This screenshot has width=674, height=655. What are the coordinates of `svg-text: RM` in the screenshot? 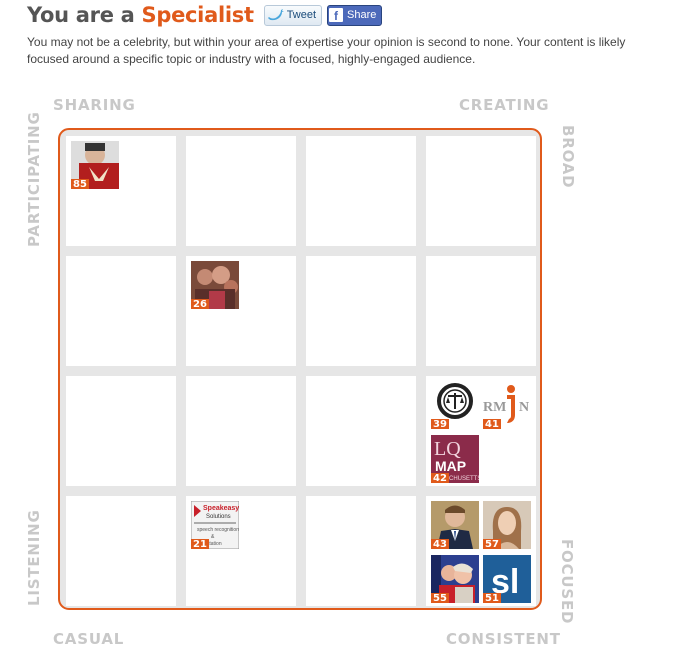 It's located at (494, 407).